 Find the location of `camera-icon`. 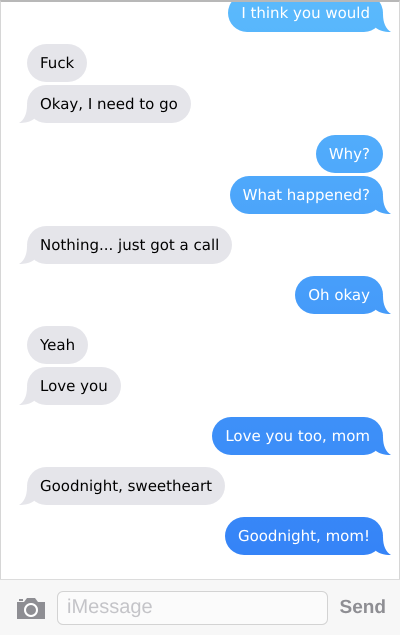

camera-icon is located at coordinates (31, 608).